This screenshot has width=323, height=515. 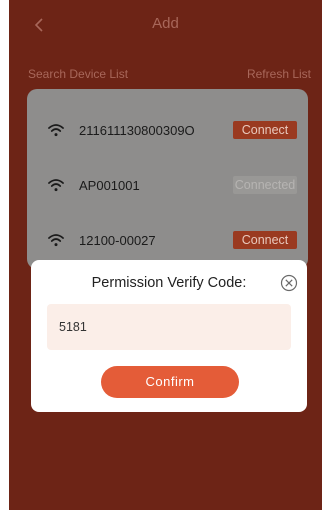 What do you see at coordinates (289, 283) in the screenshot?
I see `close-circle-icon` at bounding box center [289, 283].